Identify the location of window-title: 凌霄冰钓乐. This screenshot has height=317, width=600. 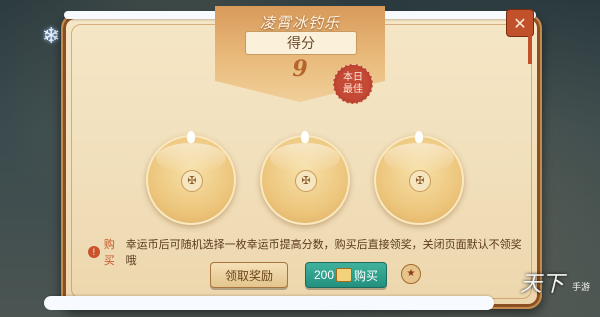
(299, 23).